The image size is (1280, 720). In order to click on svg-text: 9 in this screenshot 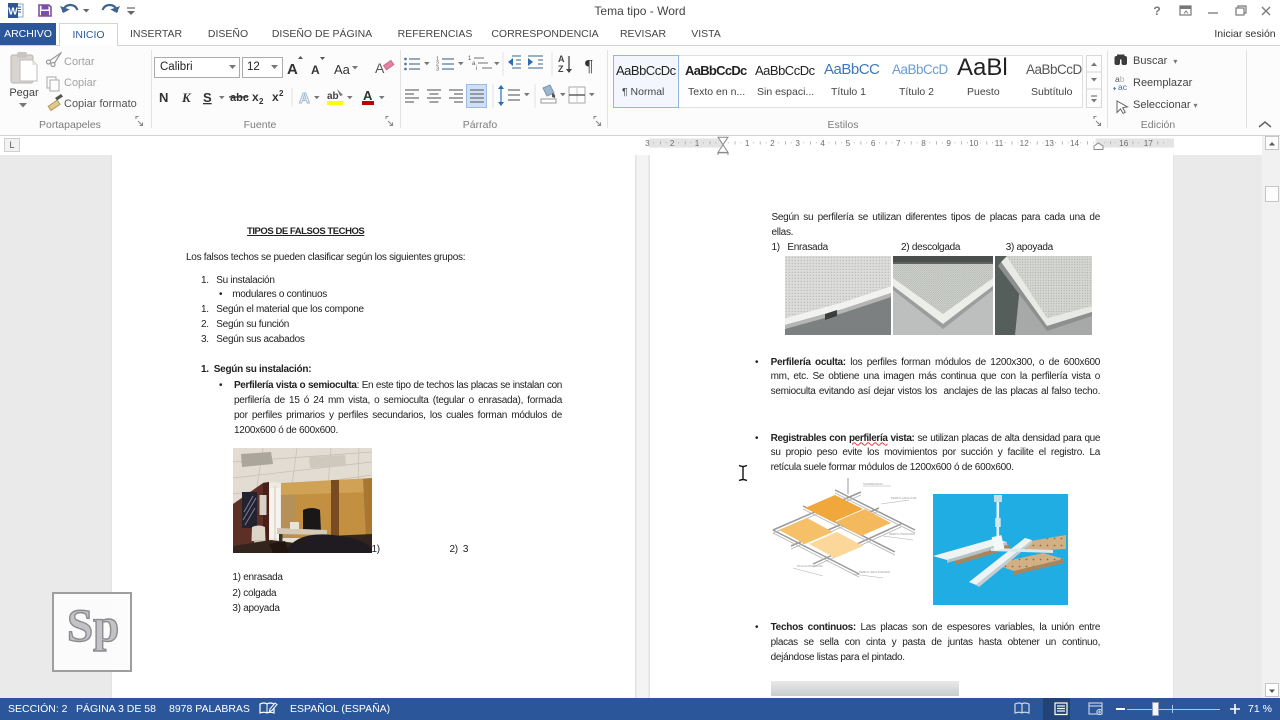, I will do `click(948, 143)`.